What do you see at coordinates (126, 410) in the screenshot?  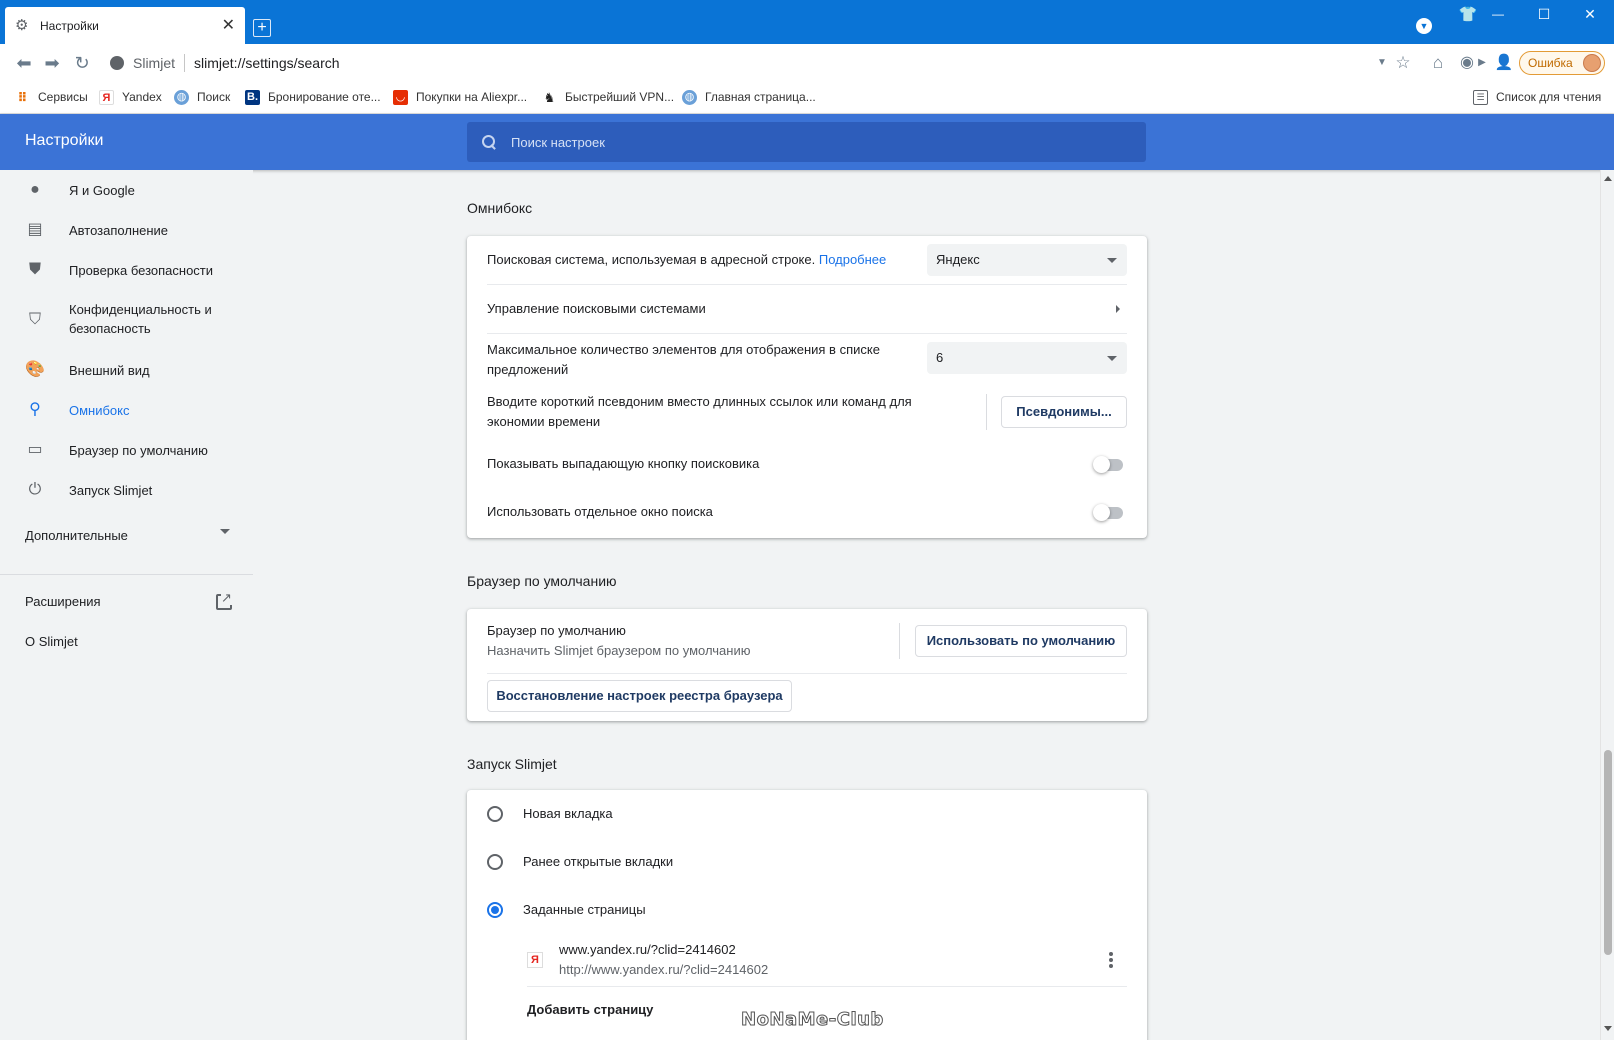 I see `sidebar-item-omnibox: ⚲ Омнибокс` at bounding box center [126, 410].